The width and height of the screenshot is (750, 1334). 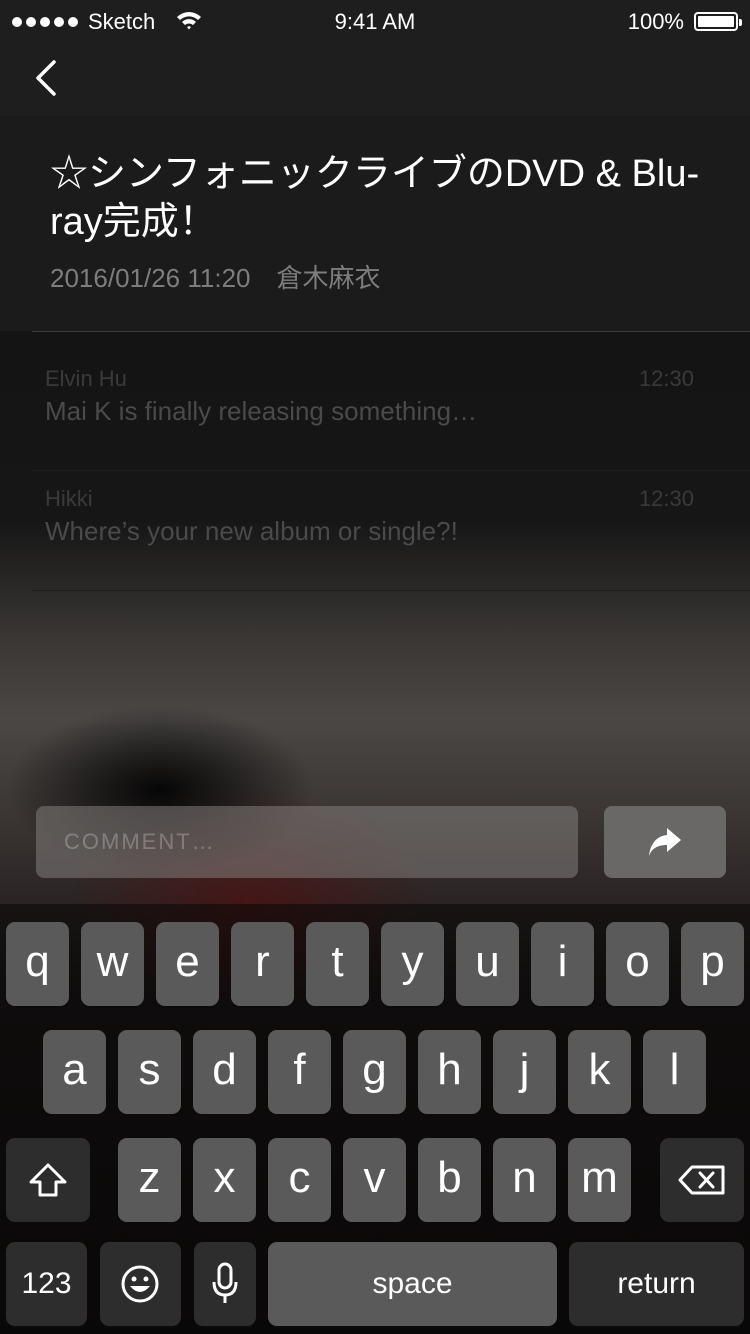 I want to click on battery-percent: 100%, so click(x=655, y=21).